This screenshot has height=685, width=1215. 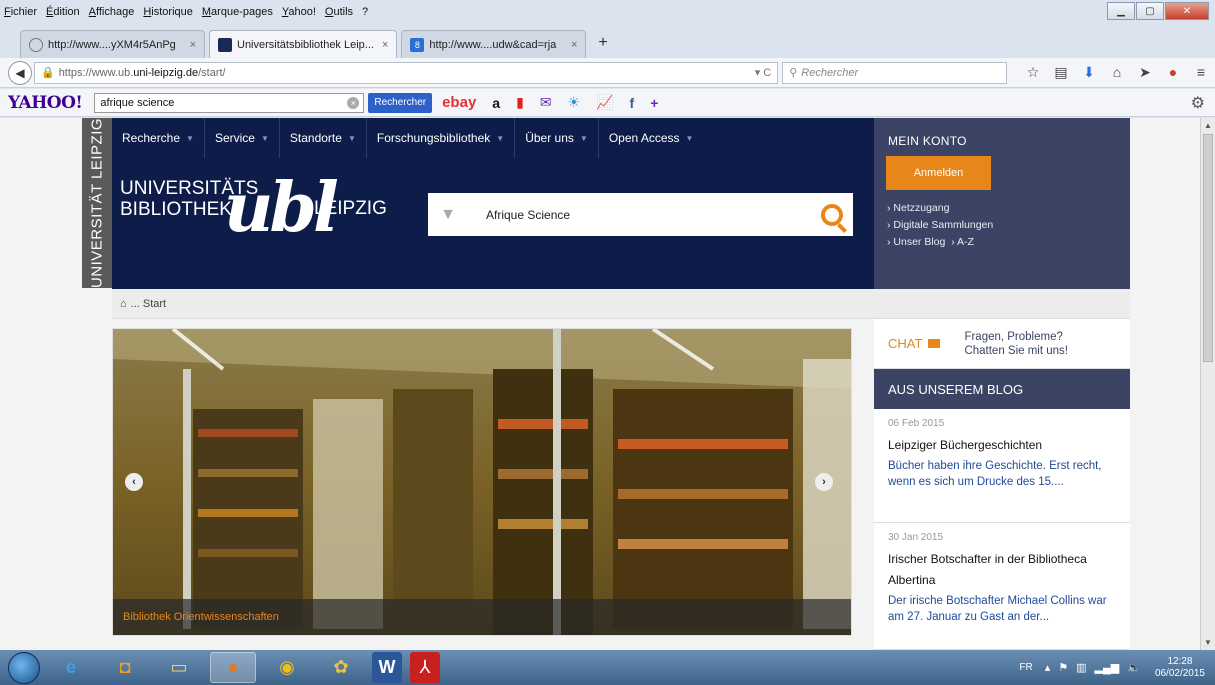 What do you see at coordinates (763, 72) in the screenshot?
I see `reload-icon: ▾ C` at bounding box center [763, 72].